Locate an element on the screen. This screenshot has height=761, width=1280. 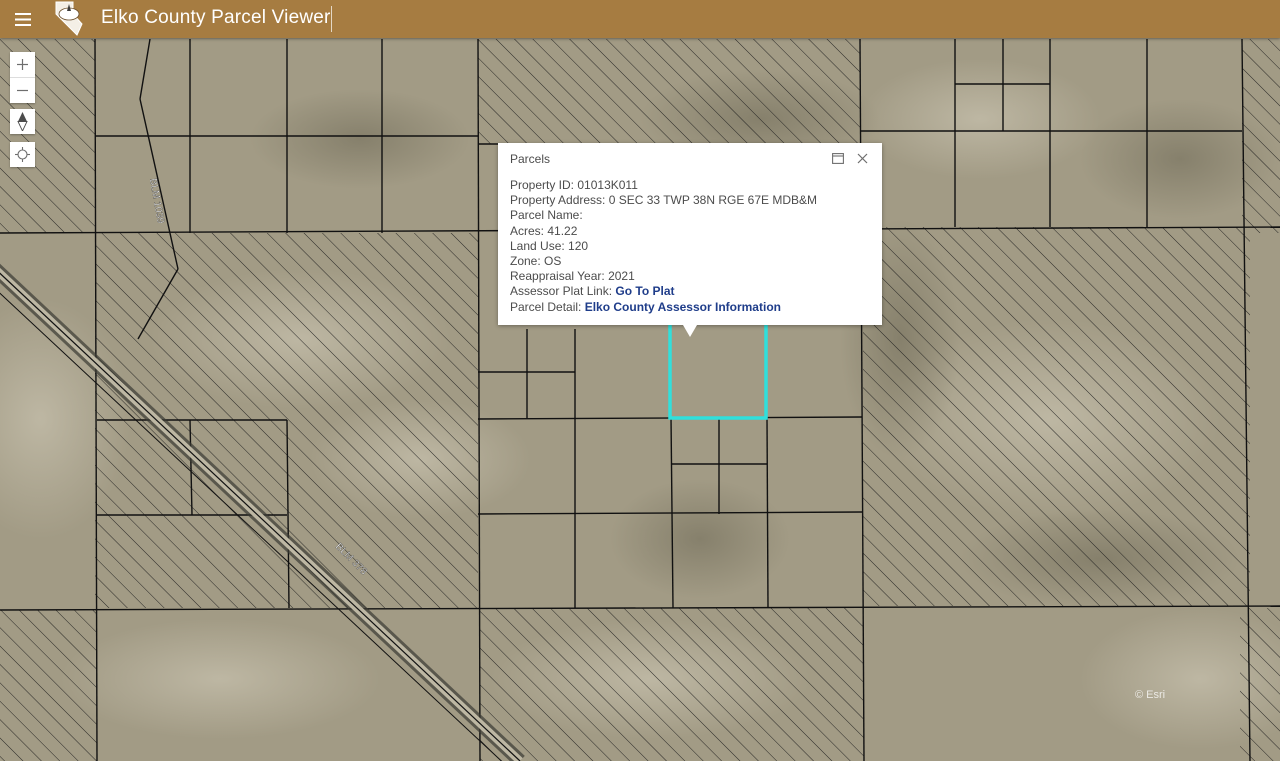
zoom-out-button is located at coordinates (22, 90).